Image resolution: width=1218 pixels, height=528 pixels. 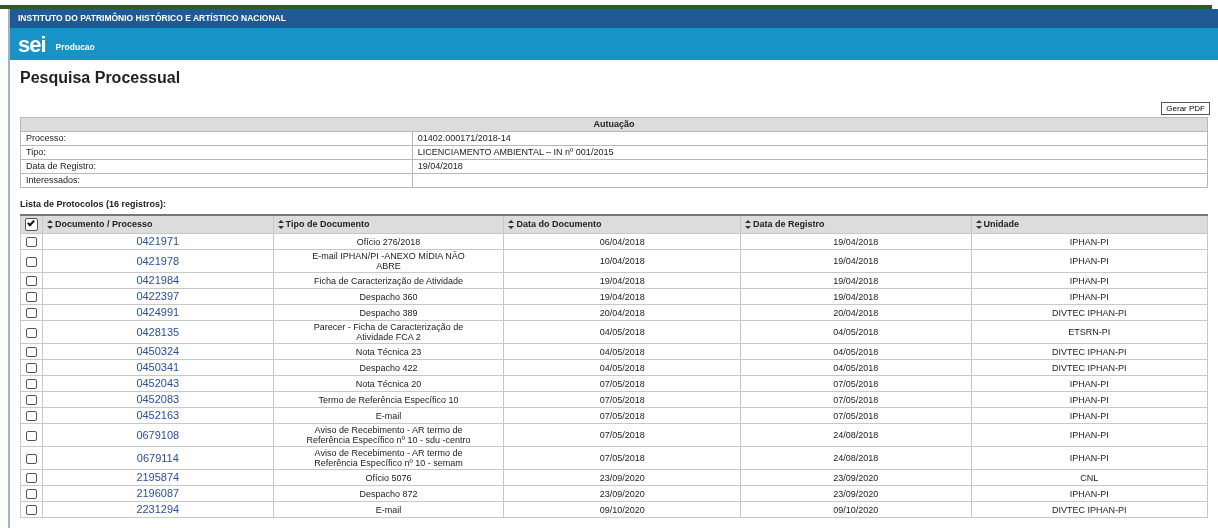 What do you see at coordinates (31, 225) in the screenshot?
I see `select-all-checkbox` at bounding box center [31, 225].